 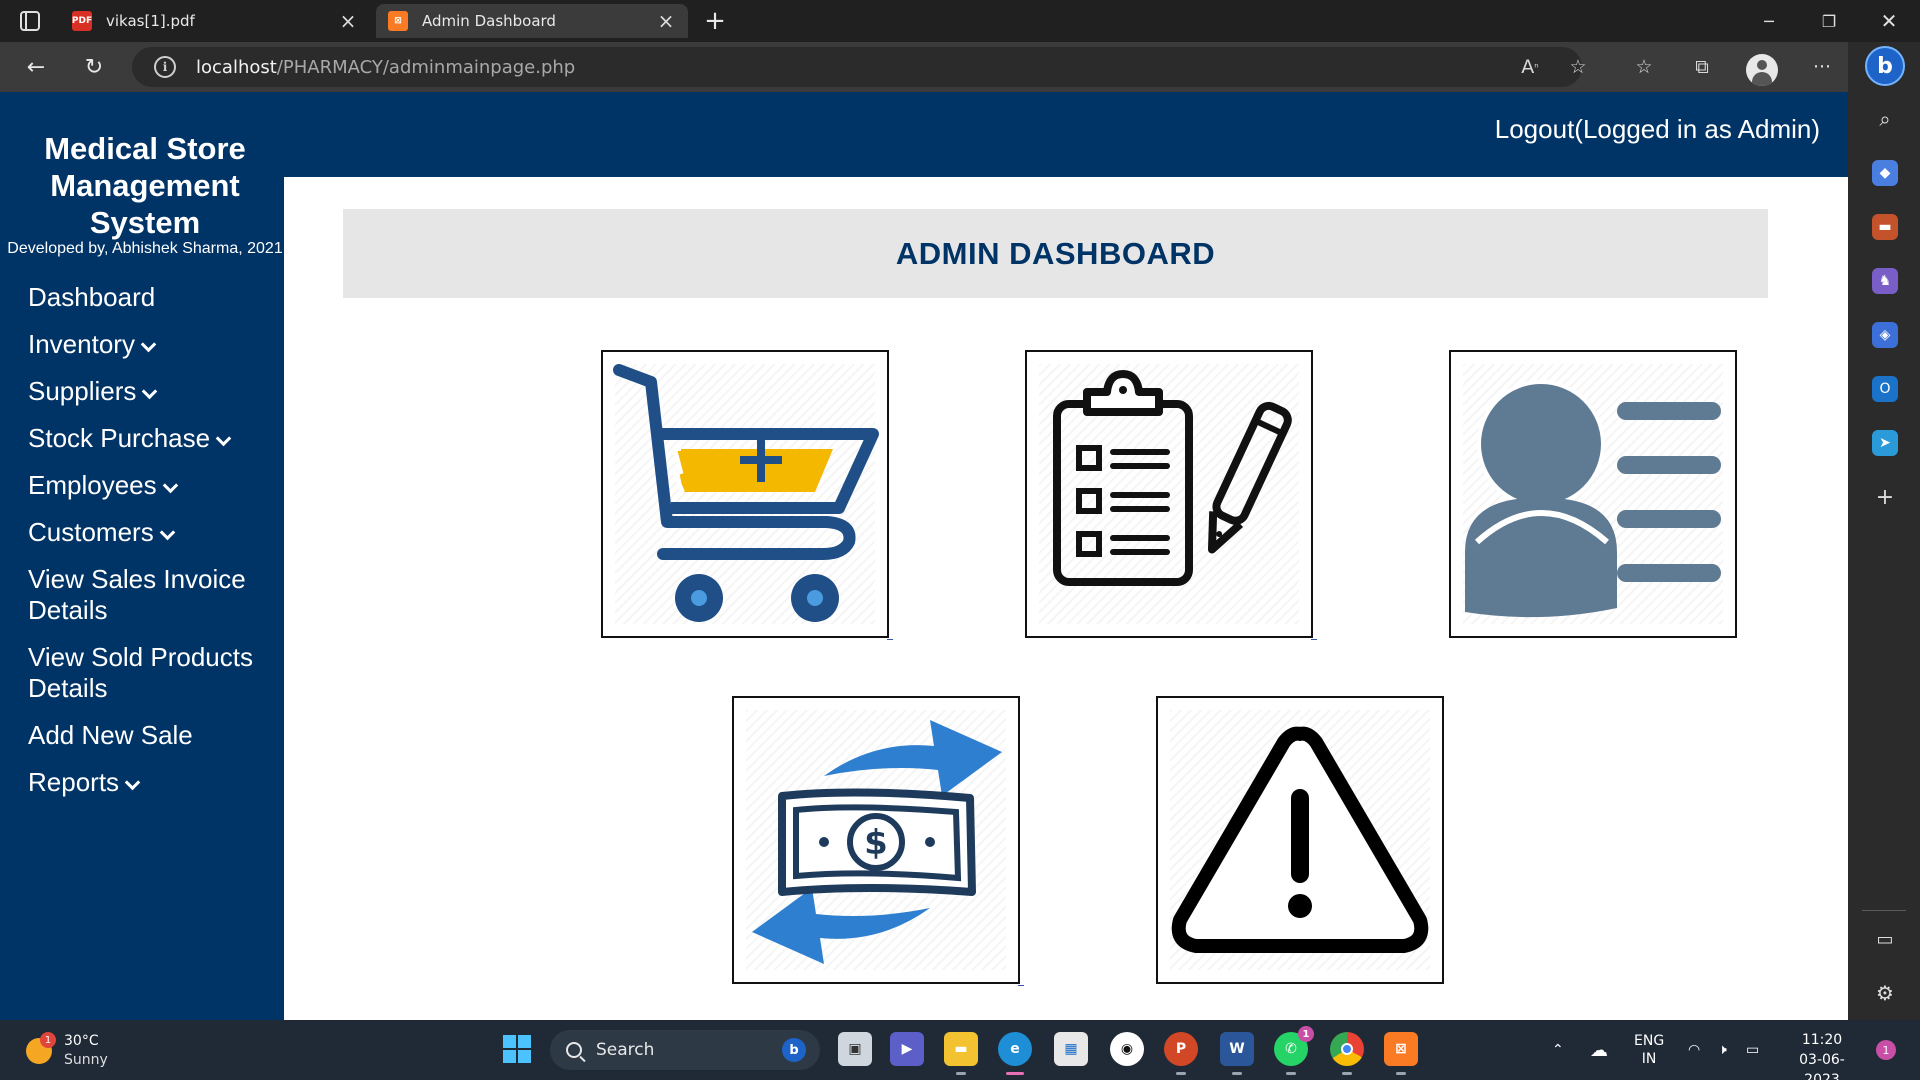 What do you see at coordinates (1702, 67) in the screenshot?
I see `collections-icon: ⧉` at bounding box center [1702, 67].